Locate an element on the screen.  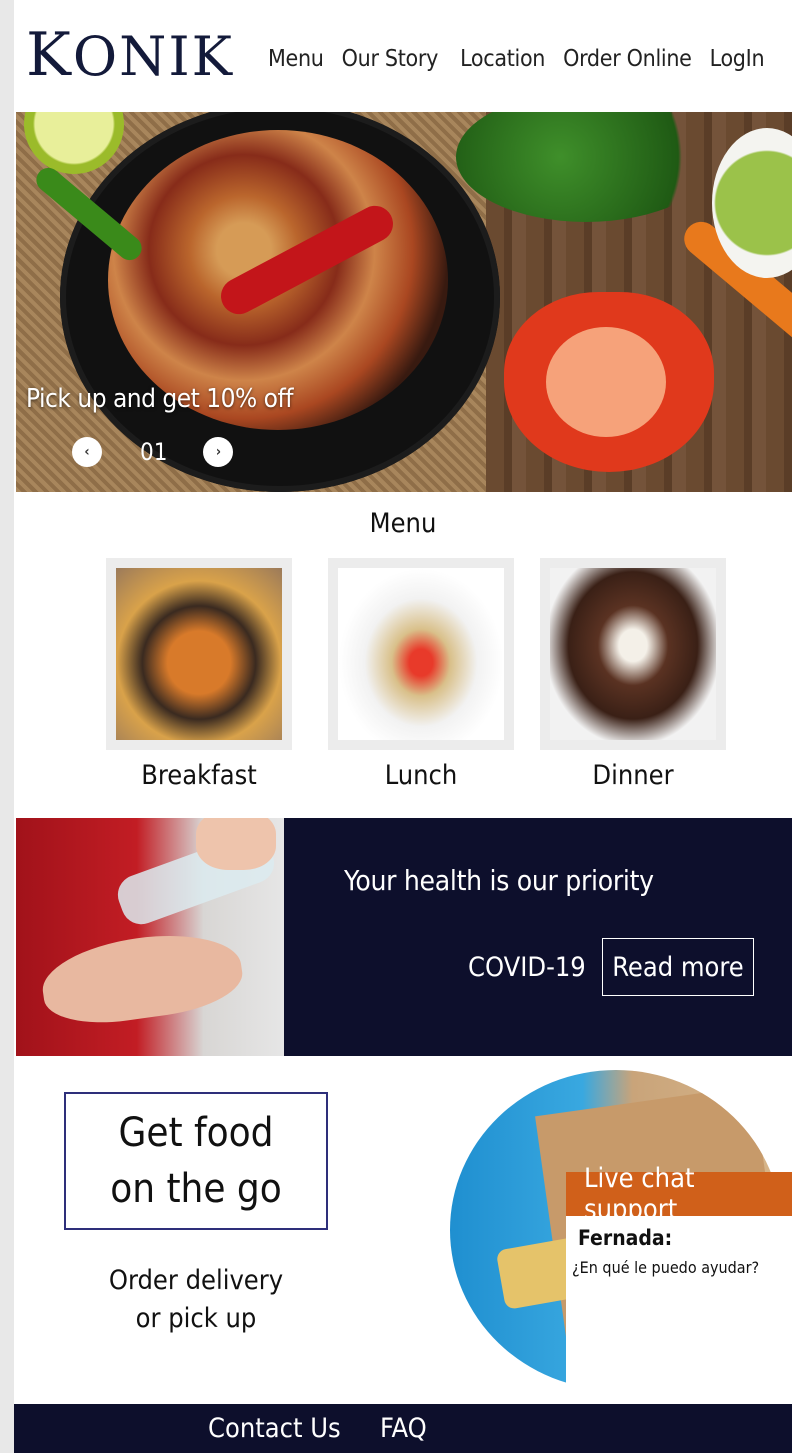
nav-our-story: Our Story is located at coordinates (390, 59).